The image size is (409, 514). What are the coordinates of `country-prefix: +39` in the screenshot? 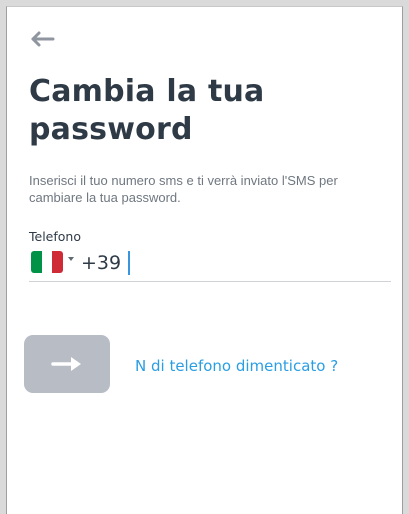 It's located at (101, 263).